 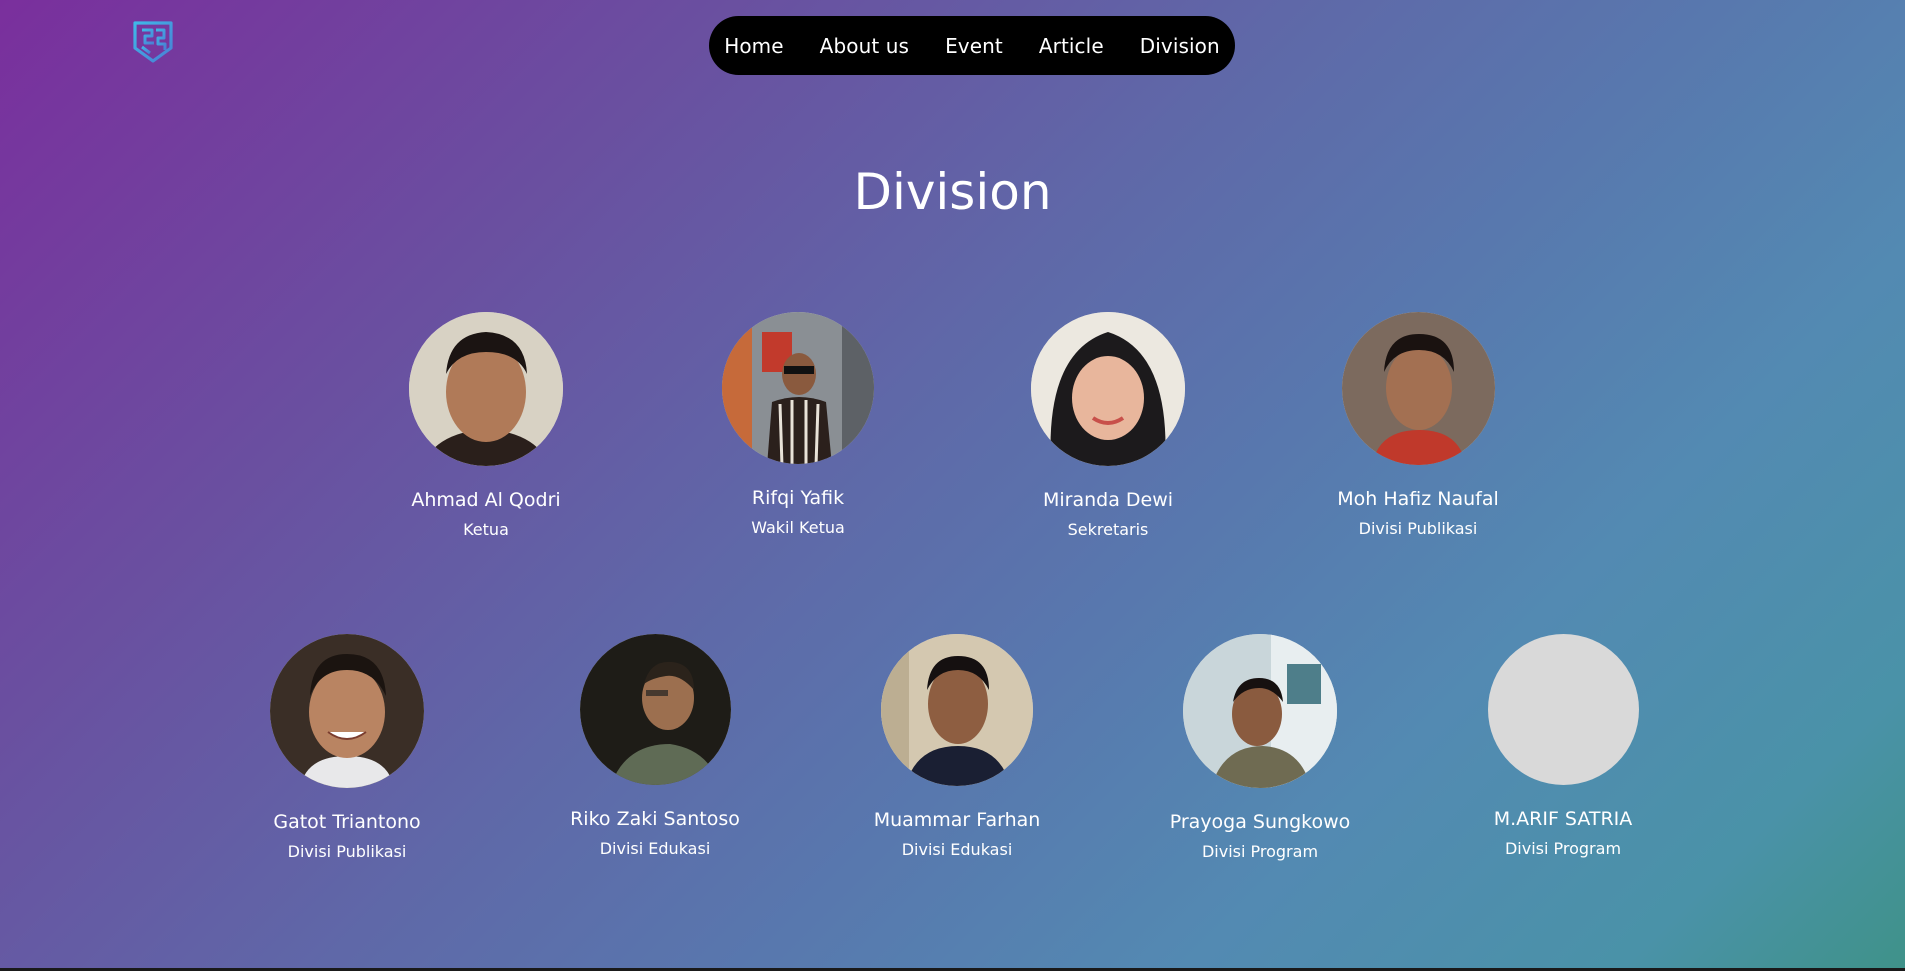 I want to click on member-card: Moh Hafiz Naufal Divisi Publikasi, so click(x=1418, y=425).